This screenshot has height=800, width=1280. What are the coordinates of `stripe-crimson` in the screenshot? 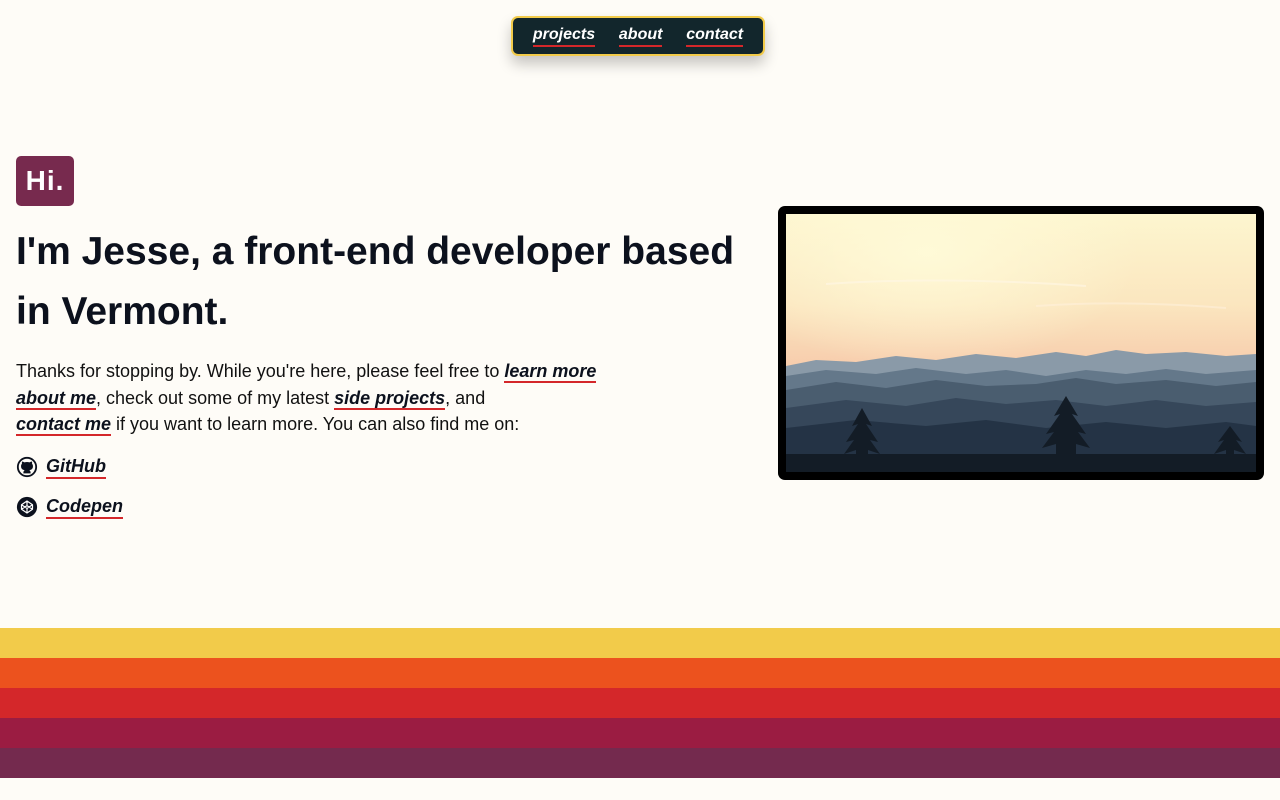 It's located at (640, 733).